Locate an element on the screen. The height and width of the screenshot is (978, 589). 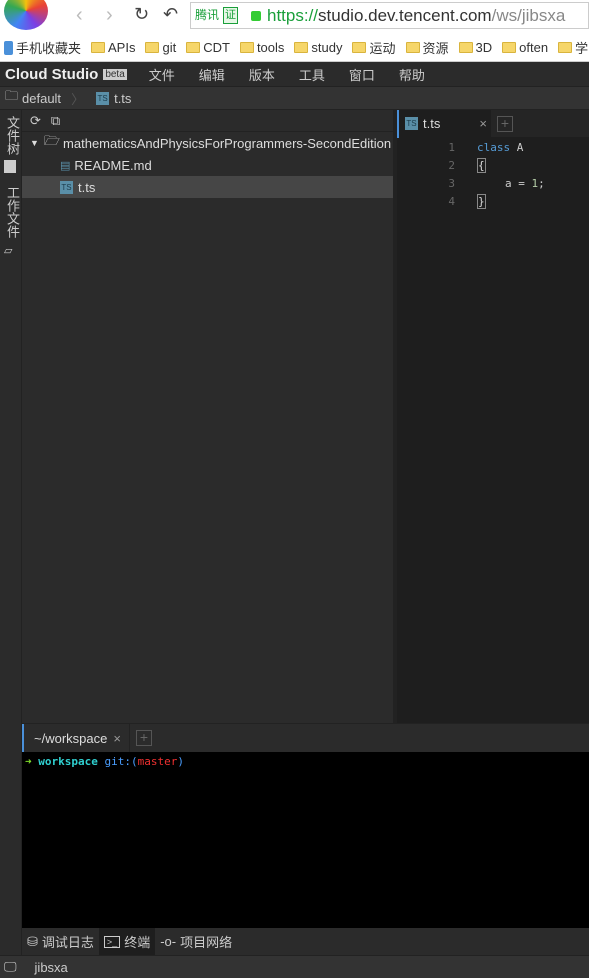
bookmark-item: 手机收藏夹 is located at coordinates (42, 47).